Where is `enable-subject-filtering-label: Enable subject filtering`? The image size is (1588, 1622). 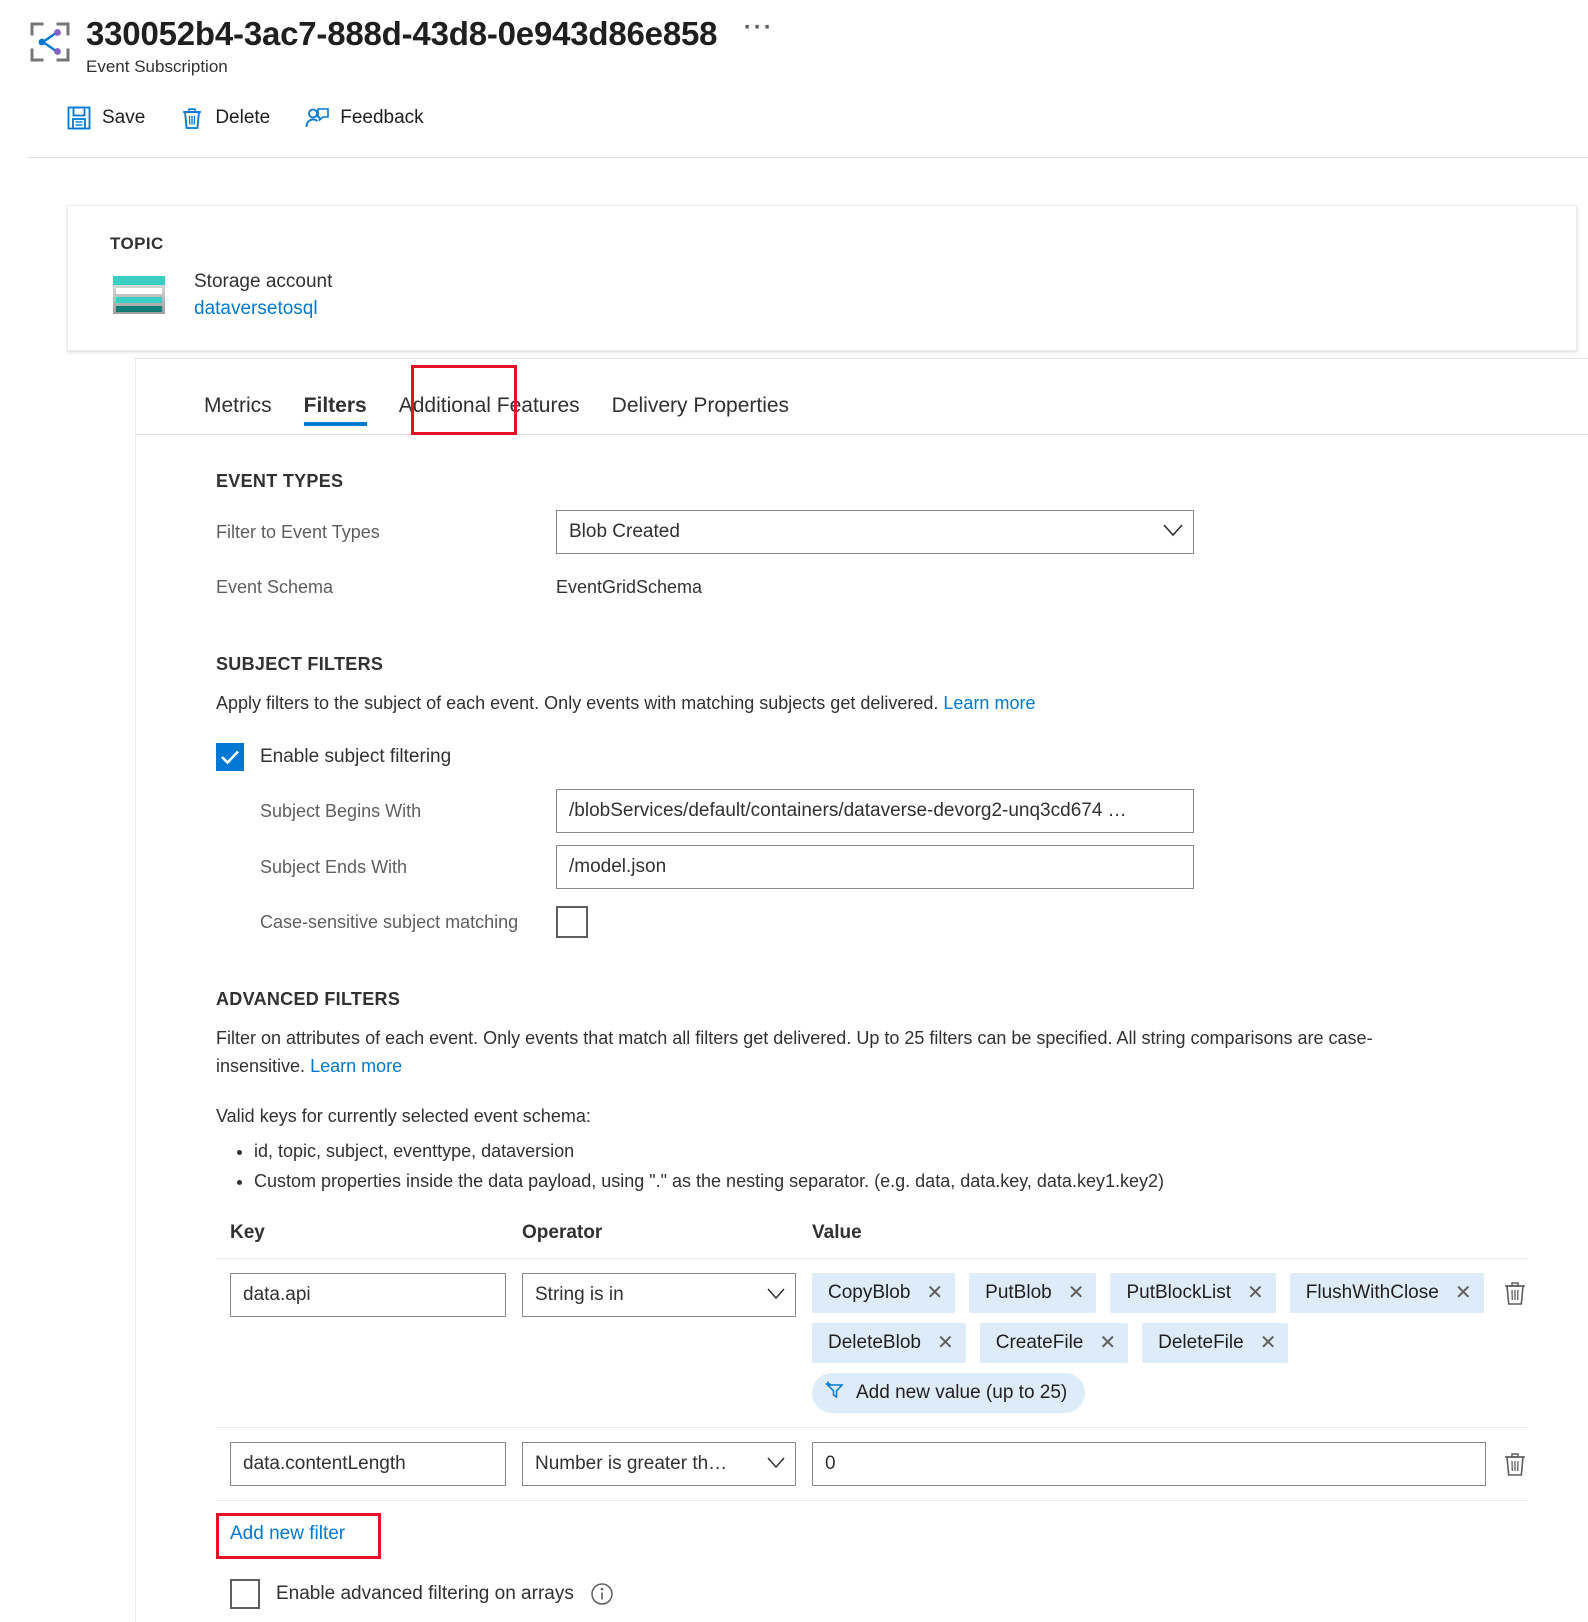
enable-subject-filtering-label: Enable subject filtering is located at coordinates (356, 756).